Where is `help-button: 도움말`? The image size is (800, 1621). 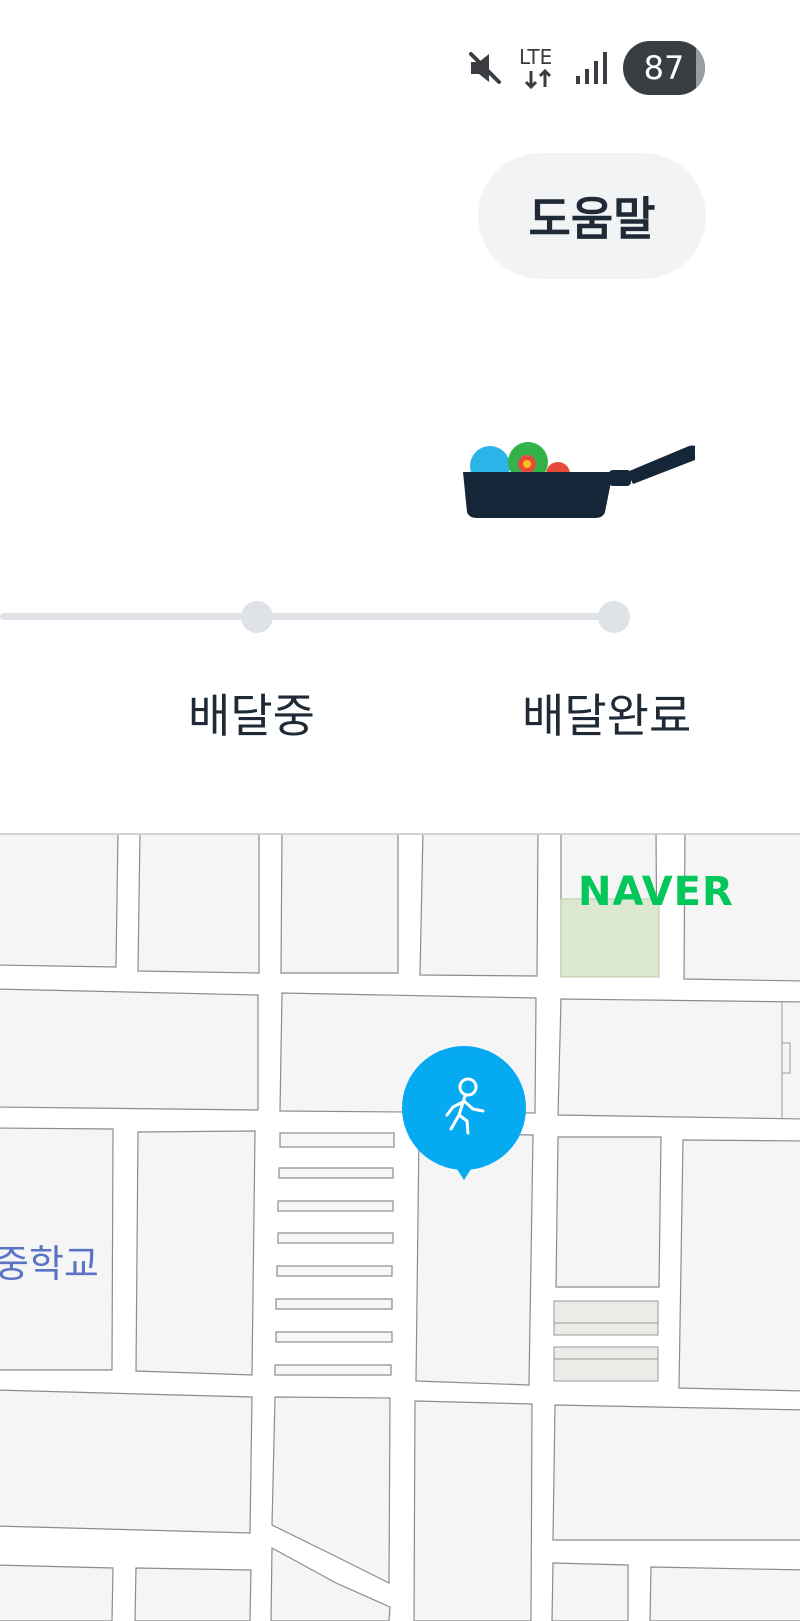
help-button: 도움말 is located at coordinates (592, 216).